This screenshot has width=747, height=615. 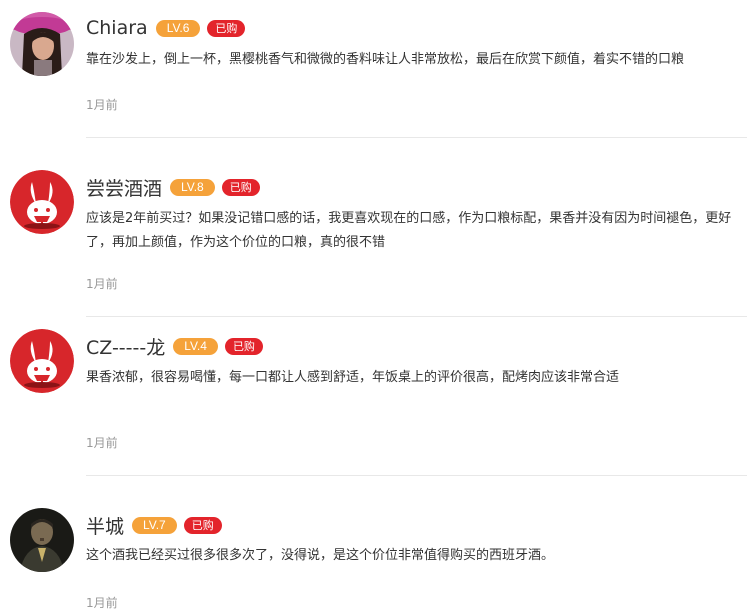 I want to click on review-header: 尝尝酒酒 LV.8 已购, so click(x=173, y=187).